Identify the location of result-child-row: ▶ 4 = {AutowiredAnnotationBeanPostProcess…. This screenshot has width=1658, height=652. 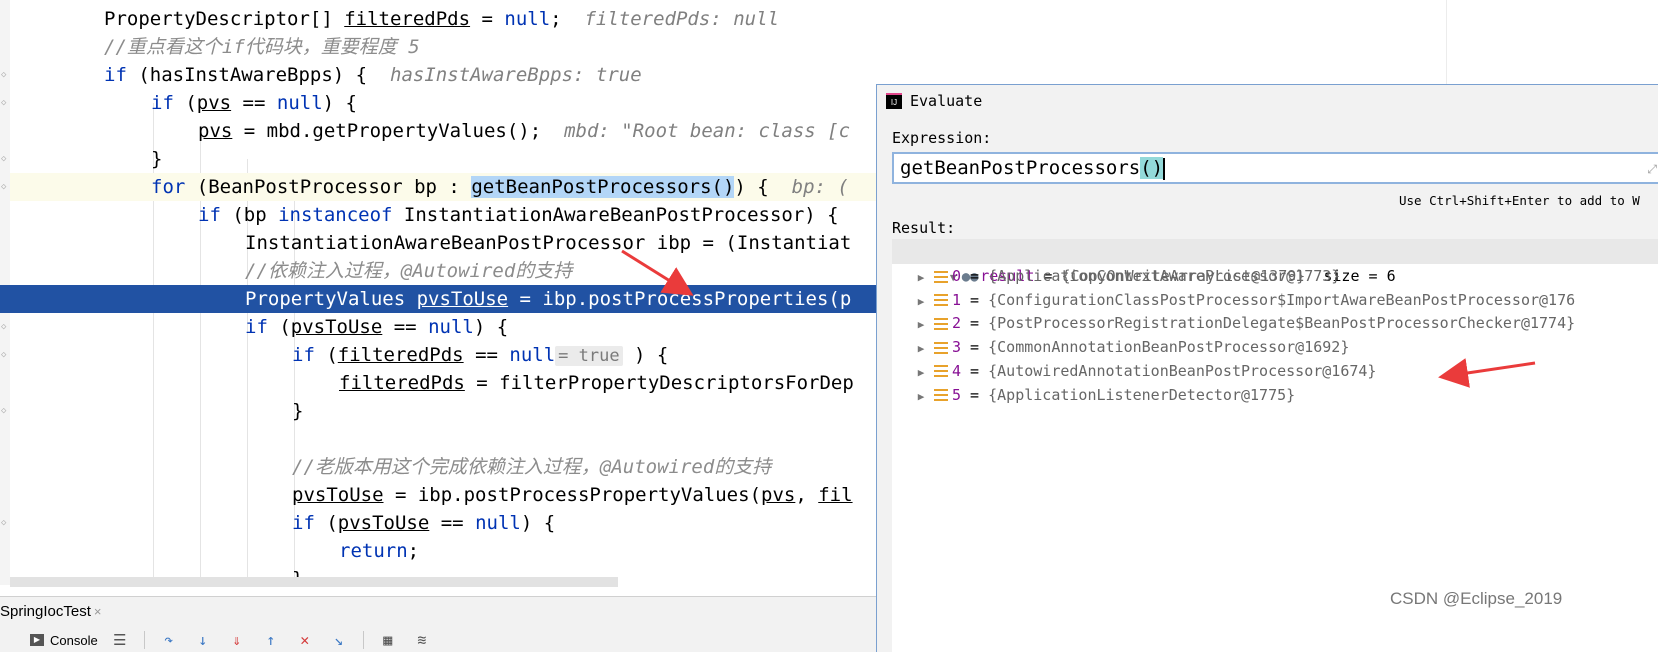
(1275, 371).